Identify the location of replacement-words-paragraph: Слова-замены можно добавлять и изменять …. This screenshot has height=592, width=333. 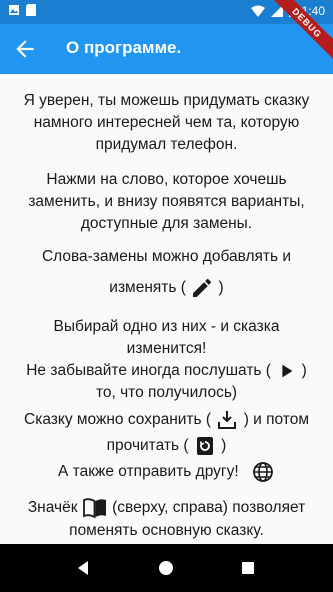
(166, 273).